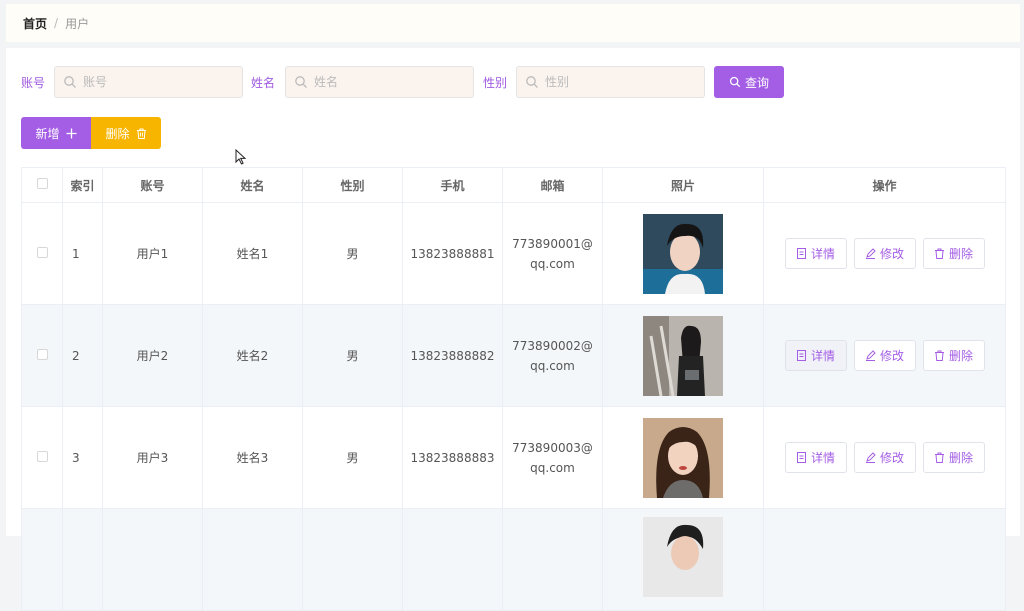 The height and width of the screenshot is (611, 1024). I want to click on column-header: 账号, so click(152, 185).